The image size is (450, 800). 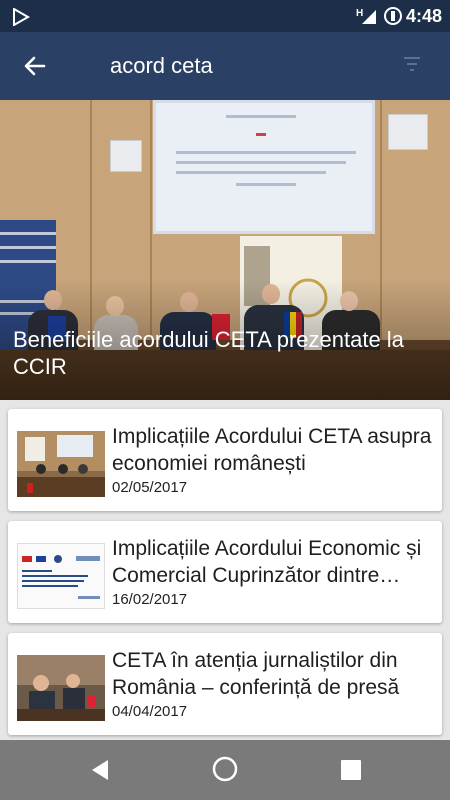 What do you see at coordinates (424, 16) in the screenshot?
I see `clock: 4:48` at bounding box center [424, 16].